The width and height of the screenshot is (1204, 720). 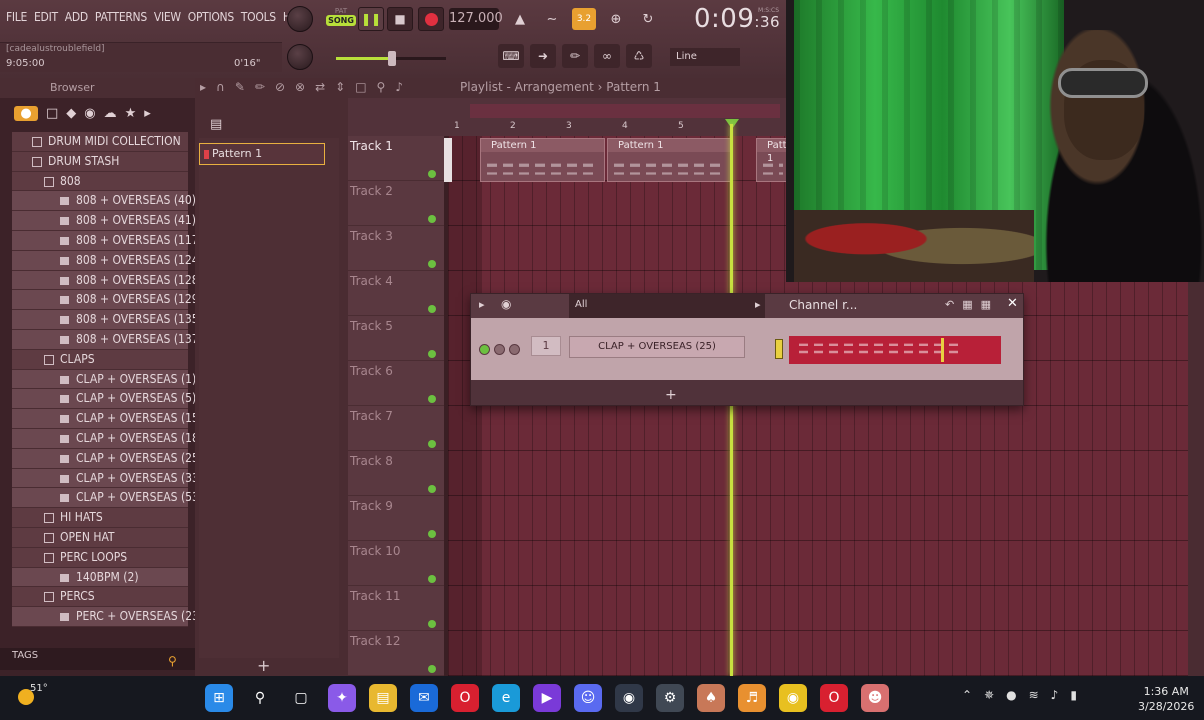 What do you see at coordinates (76, 17) in the screenshot?
I see `menu-add: ADD` at bounding box center [76, 17].